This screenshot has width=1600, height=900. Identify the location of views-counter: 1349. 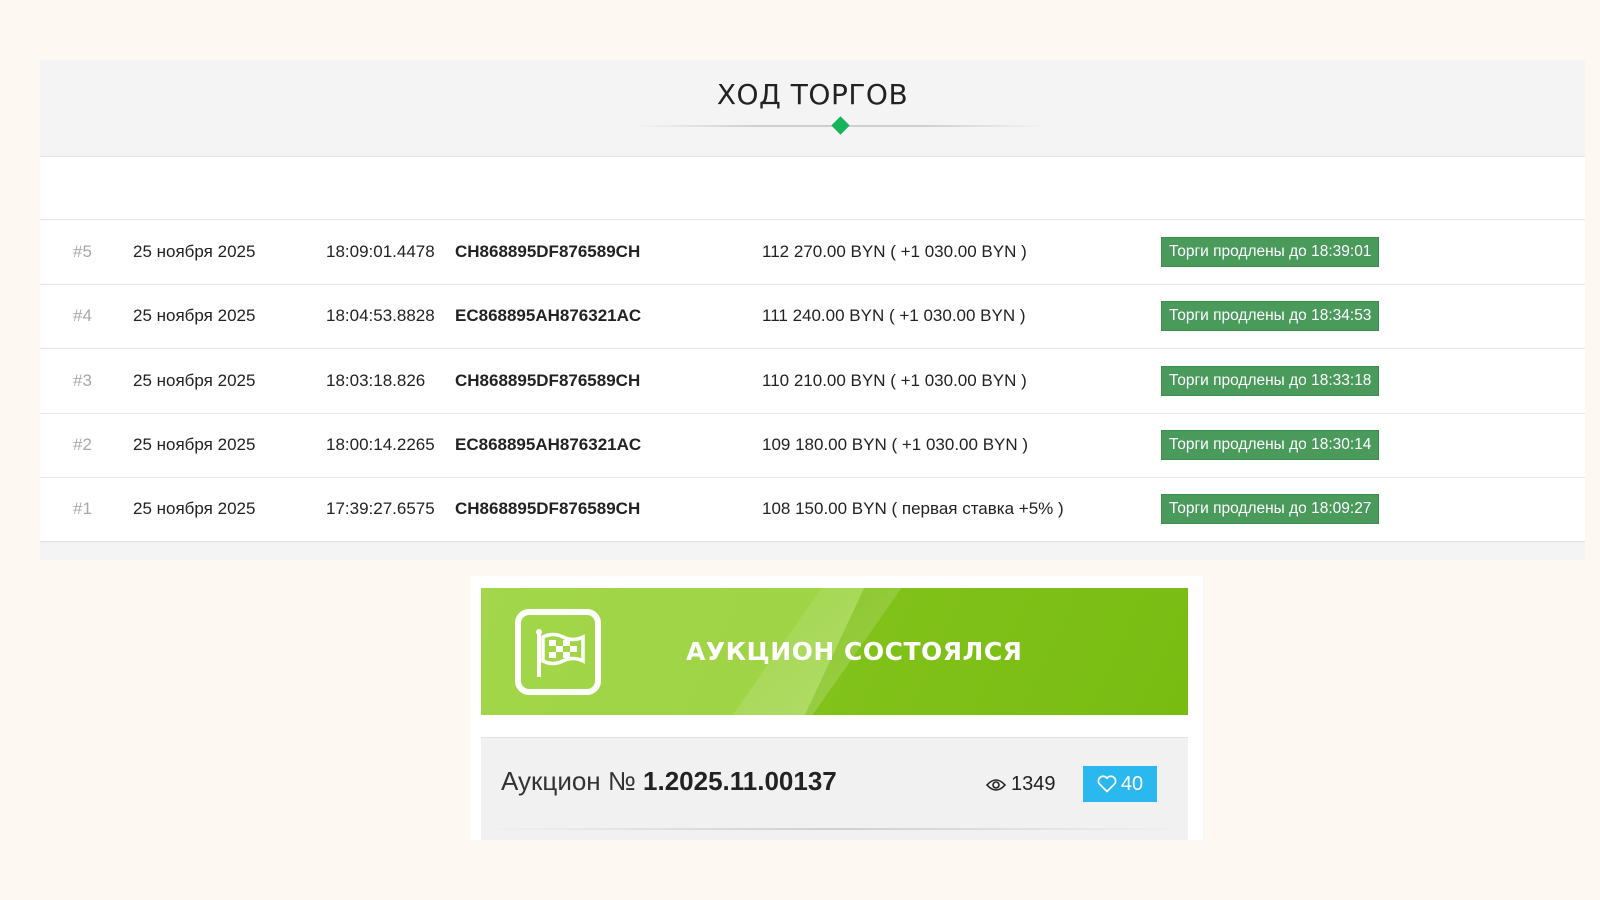
(1021, 784).